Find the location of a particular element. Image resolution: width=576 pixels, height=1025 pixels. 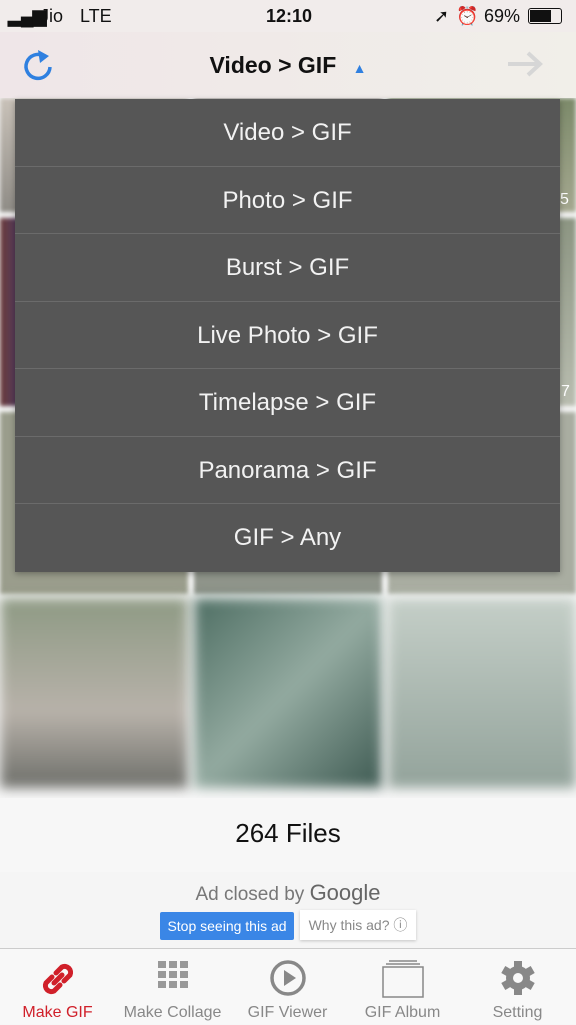

nav-bar: Video > GIF ▲ is located at coordinates (288, 65).